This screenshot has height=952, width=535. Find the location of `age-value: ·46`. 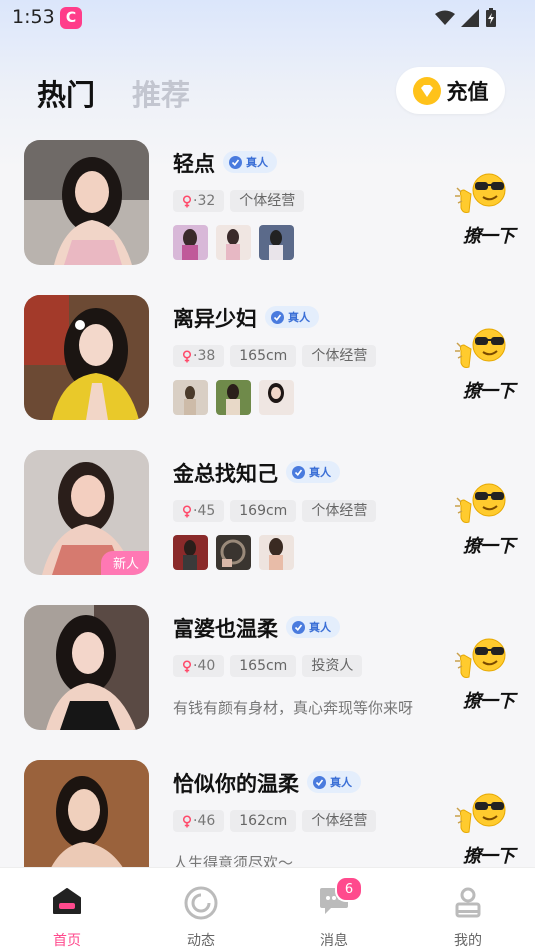

age-value: ·46 is located at coordinates (204, 821).